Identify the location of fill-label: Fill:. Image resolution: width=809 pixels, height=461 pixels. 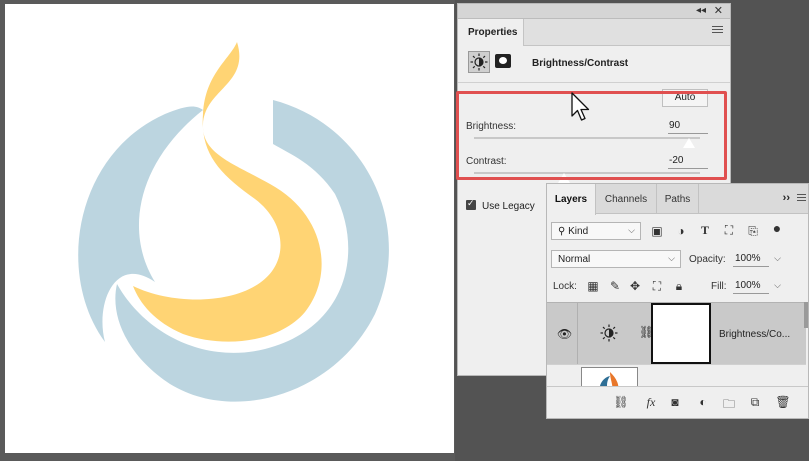
(719, 286).